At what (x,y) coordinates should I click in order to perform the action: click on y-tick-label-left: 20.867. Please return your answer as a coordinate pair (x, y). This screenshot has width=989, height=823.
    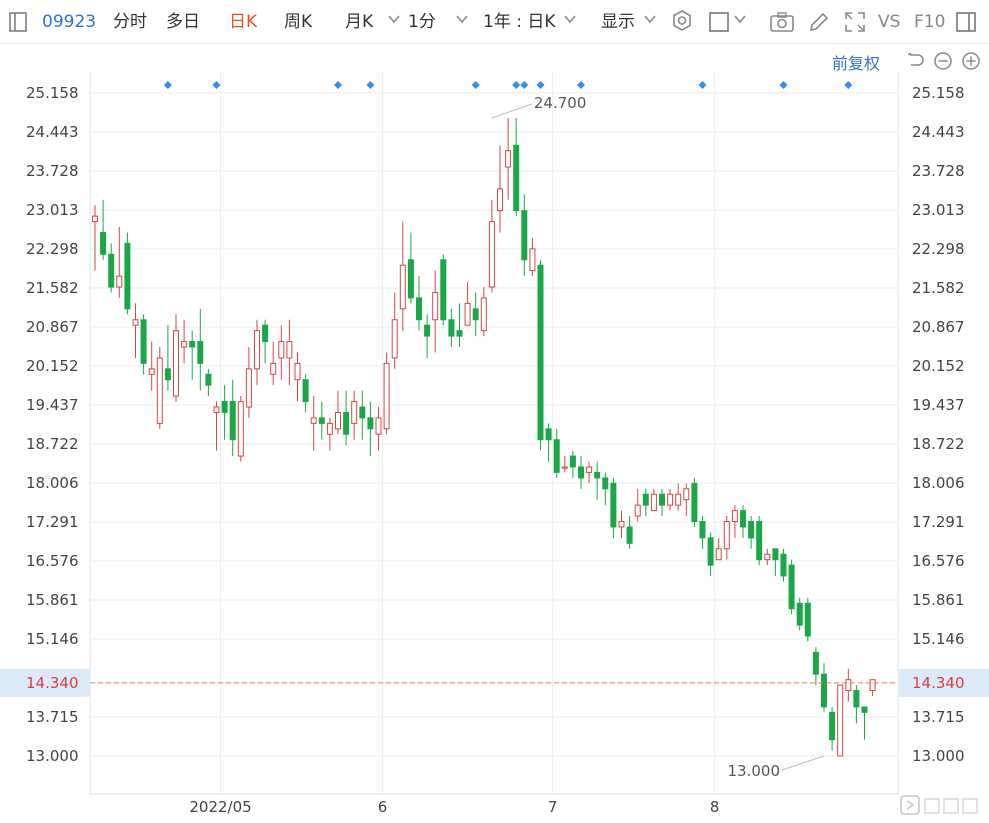
    Looking at the image, I should click on (52, 327).